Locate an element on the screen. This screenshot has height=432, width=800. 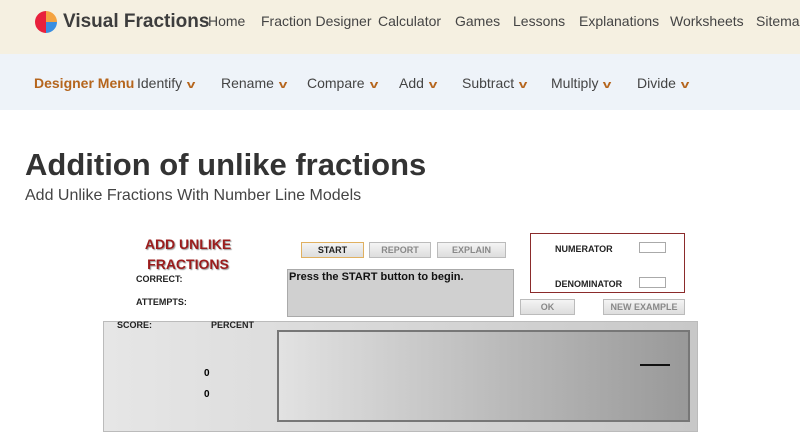
report-button: REPORT is located at coordinates (400, 250).